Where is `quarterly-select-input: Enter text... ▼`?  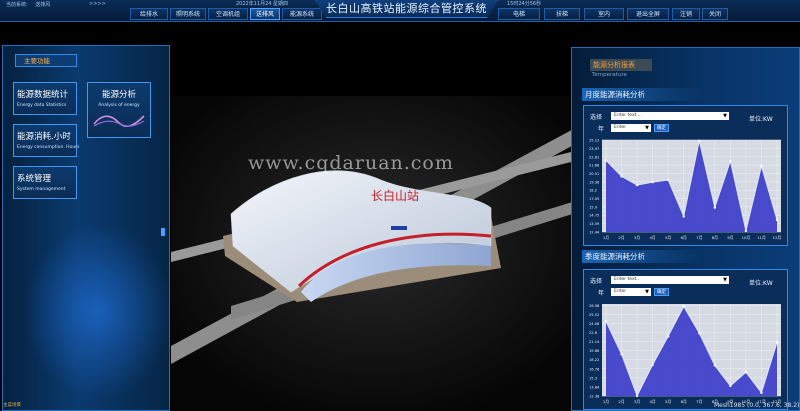 quarterly-select-input: Enter text... ▼ is located at coordinates (670, 280).